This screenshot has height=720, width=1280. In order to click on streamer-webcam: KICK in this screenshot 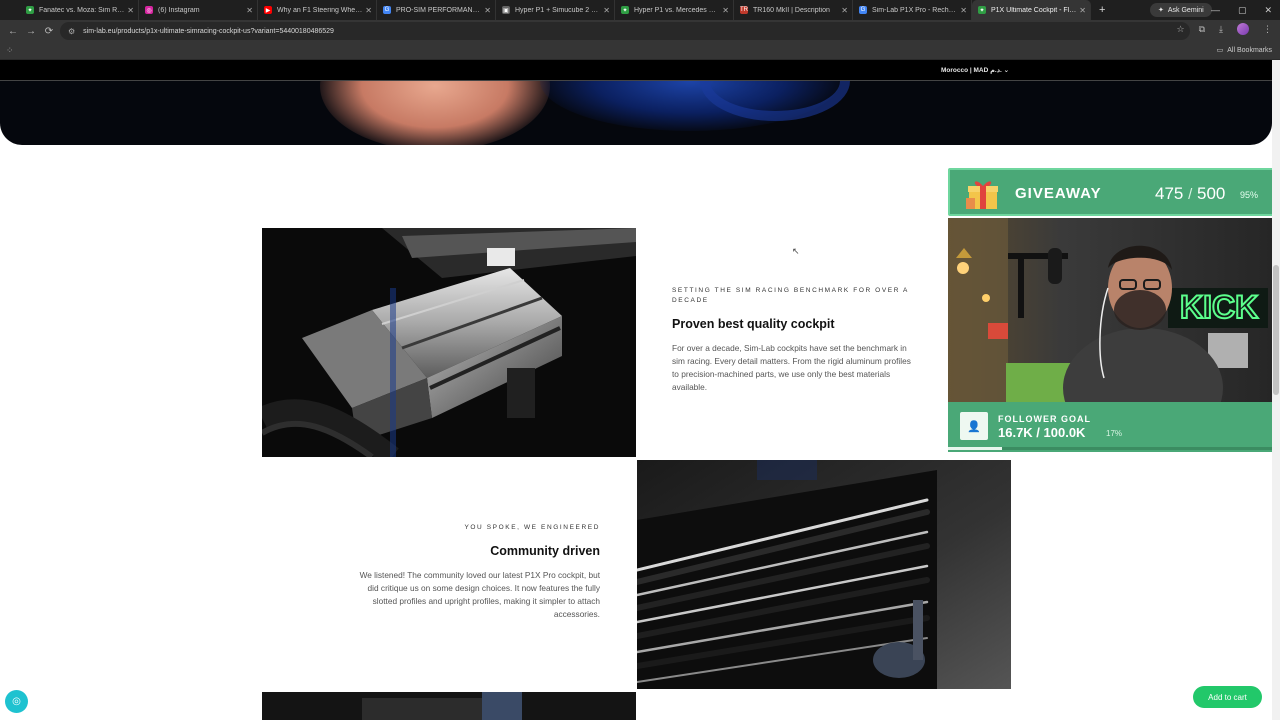, I will do `click(1111, 310)`.